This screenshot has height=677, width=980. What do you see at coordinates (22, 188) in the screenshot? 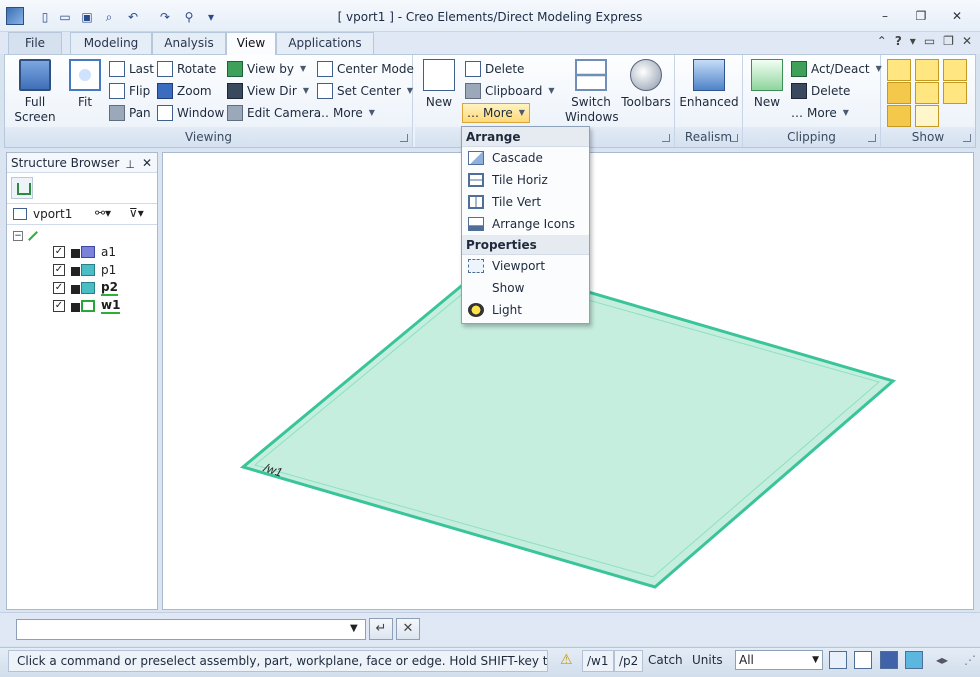
I see `model-tree-tab-icon` at bounding box center [22, 188].